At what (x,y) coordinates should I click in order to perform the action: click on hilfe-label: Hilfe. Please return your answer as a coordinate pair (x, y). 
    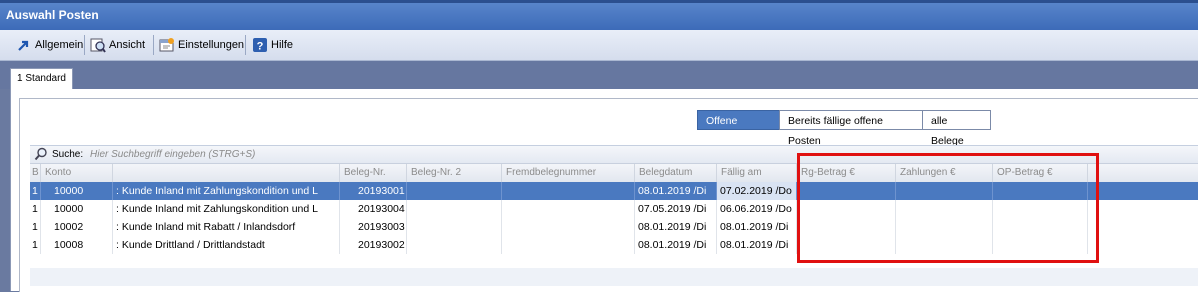
    Looking at the image, I should click on (282, 45).